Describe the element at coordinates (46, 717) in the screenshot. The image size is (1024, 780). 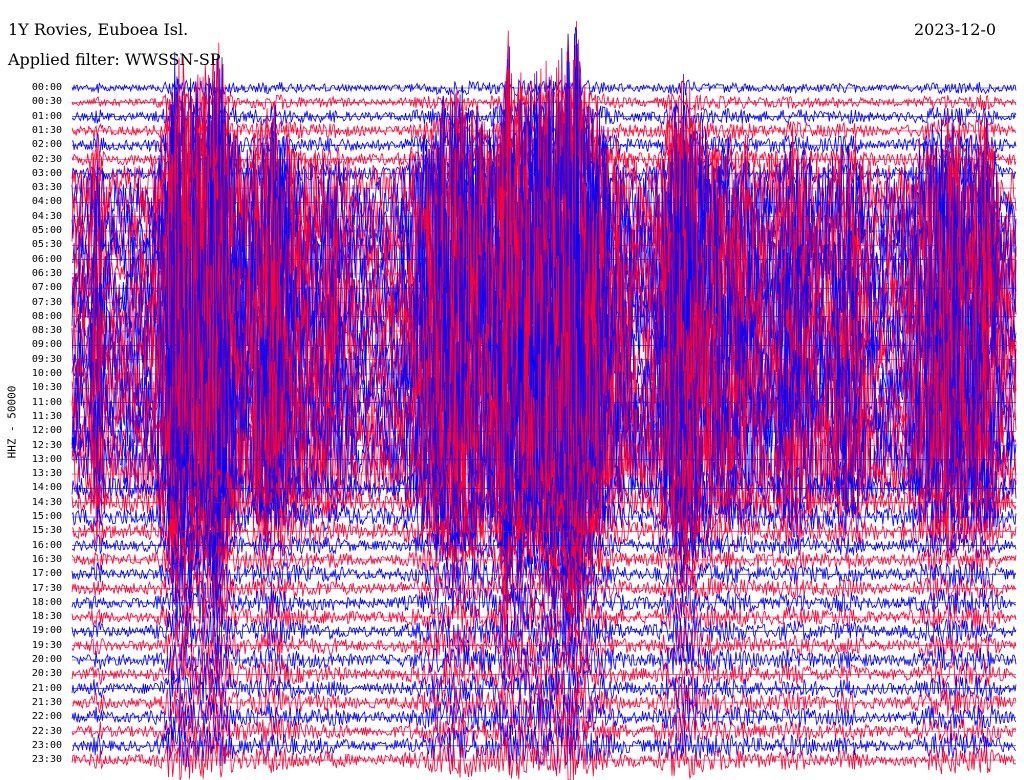
I see `time-label: 22:00` at that location.